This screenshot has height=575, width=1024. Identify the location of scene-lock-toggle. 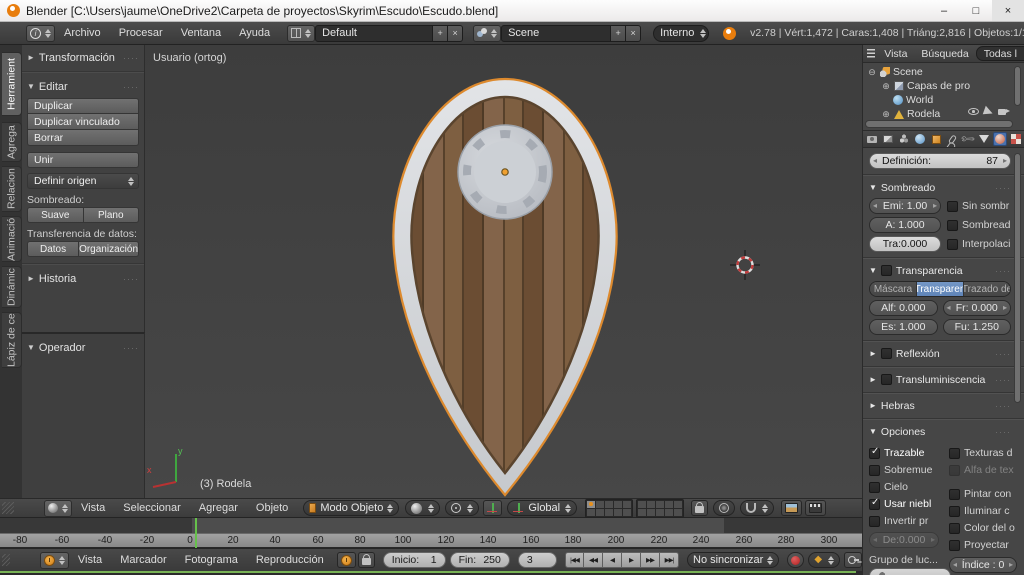
(700, 508).